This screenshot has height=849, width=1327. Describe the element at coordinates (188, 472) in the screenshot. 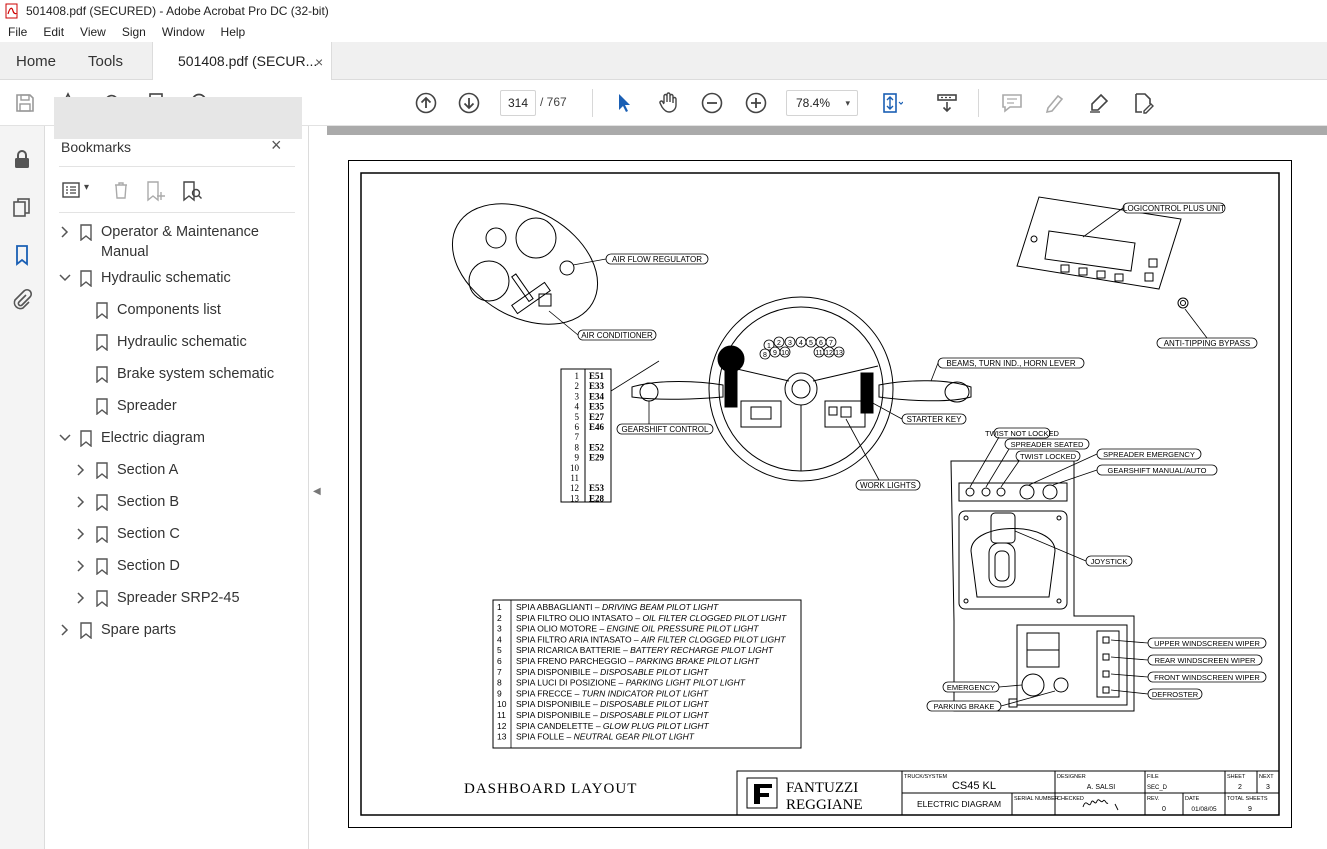

I see `bookmark-item: Section A` at that location.